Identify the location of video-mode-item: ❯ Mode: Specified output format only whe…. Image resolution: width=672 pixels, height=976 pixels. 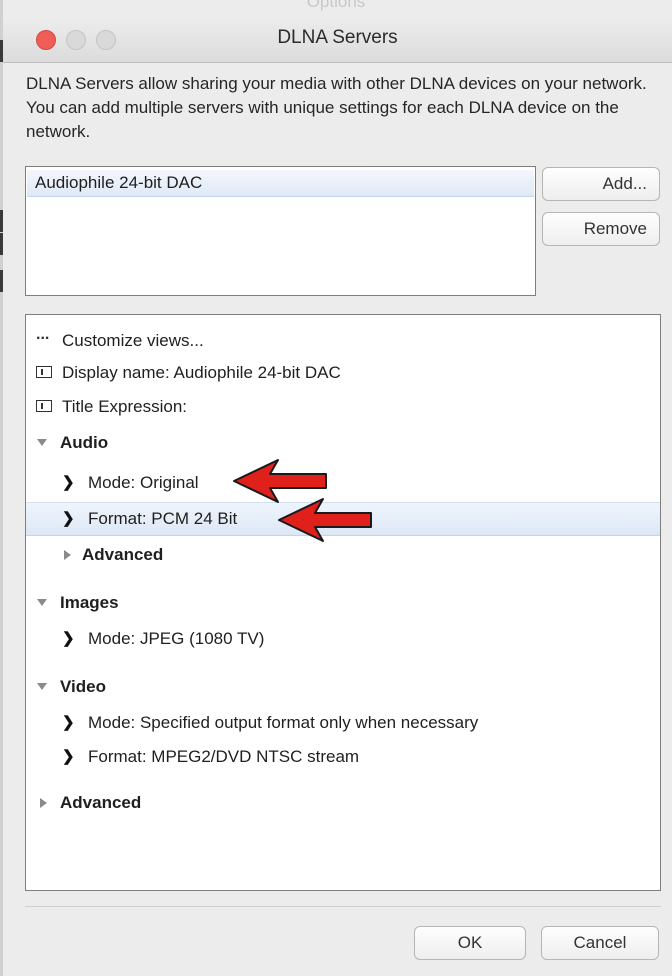
(343, 723).